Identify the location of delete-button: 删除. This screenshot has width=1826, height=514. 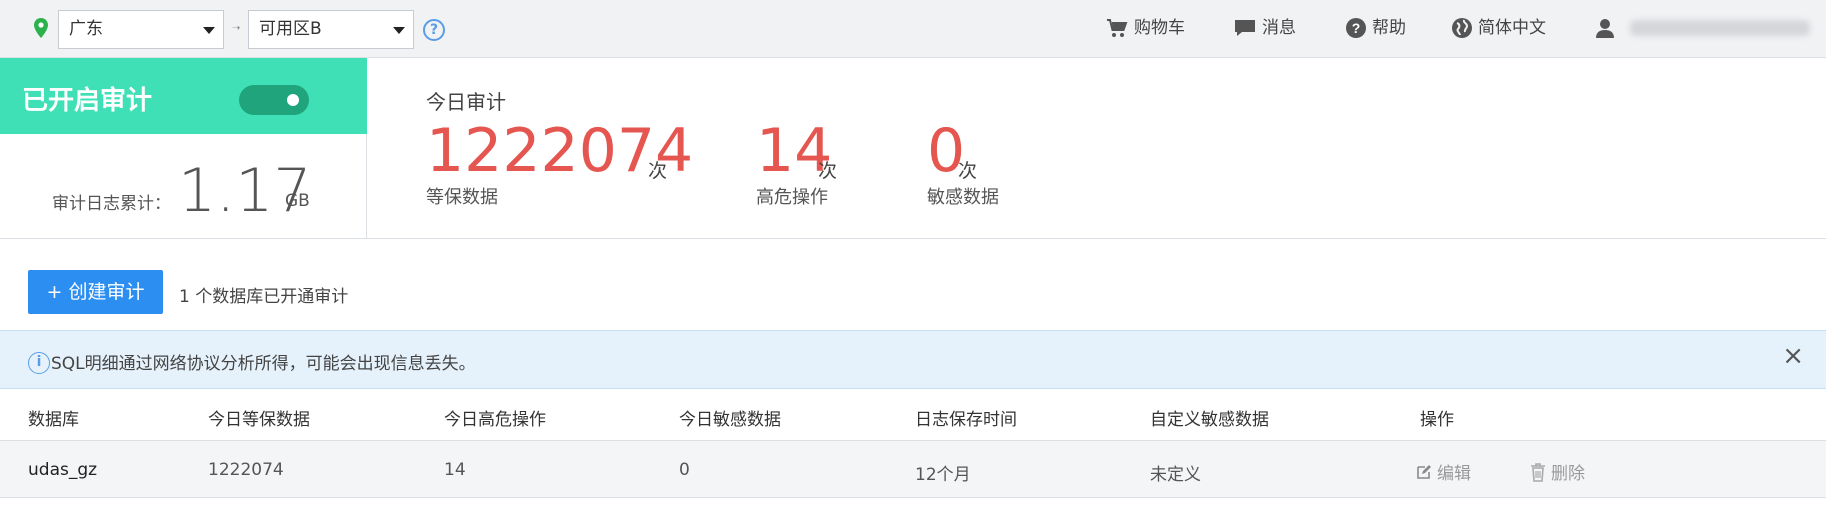
(1557, 471).